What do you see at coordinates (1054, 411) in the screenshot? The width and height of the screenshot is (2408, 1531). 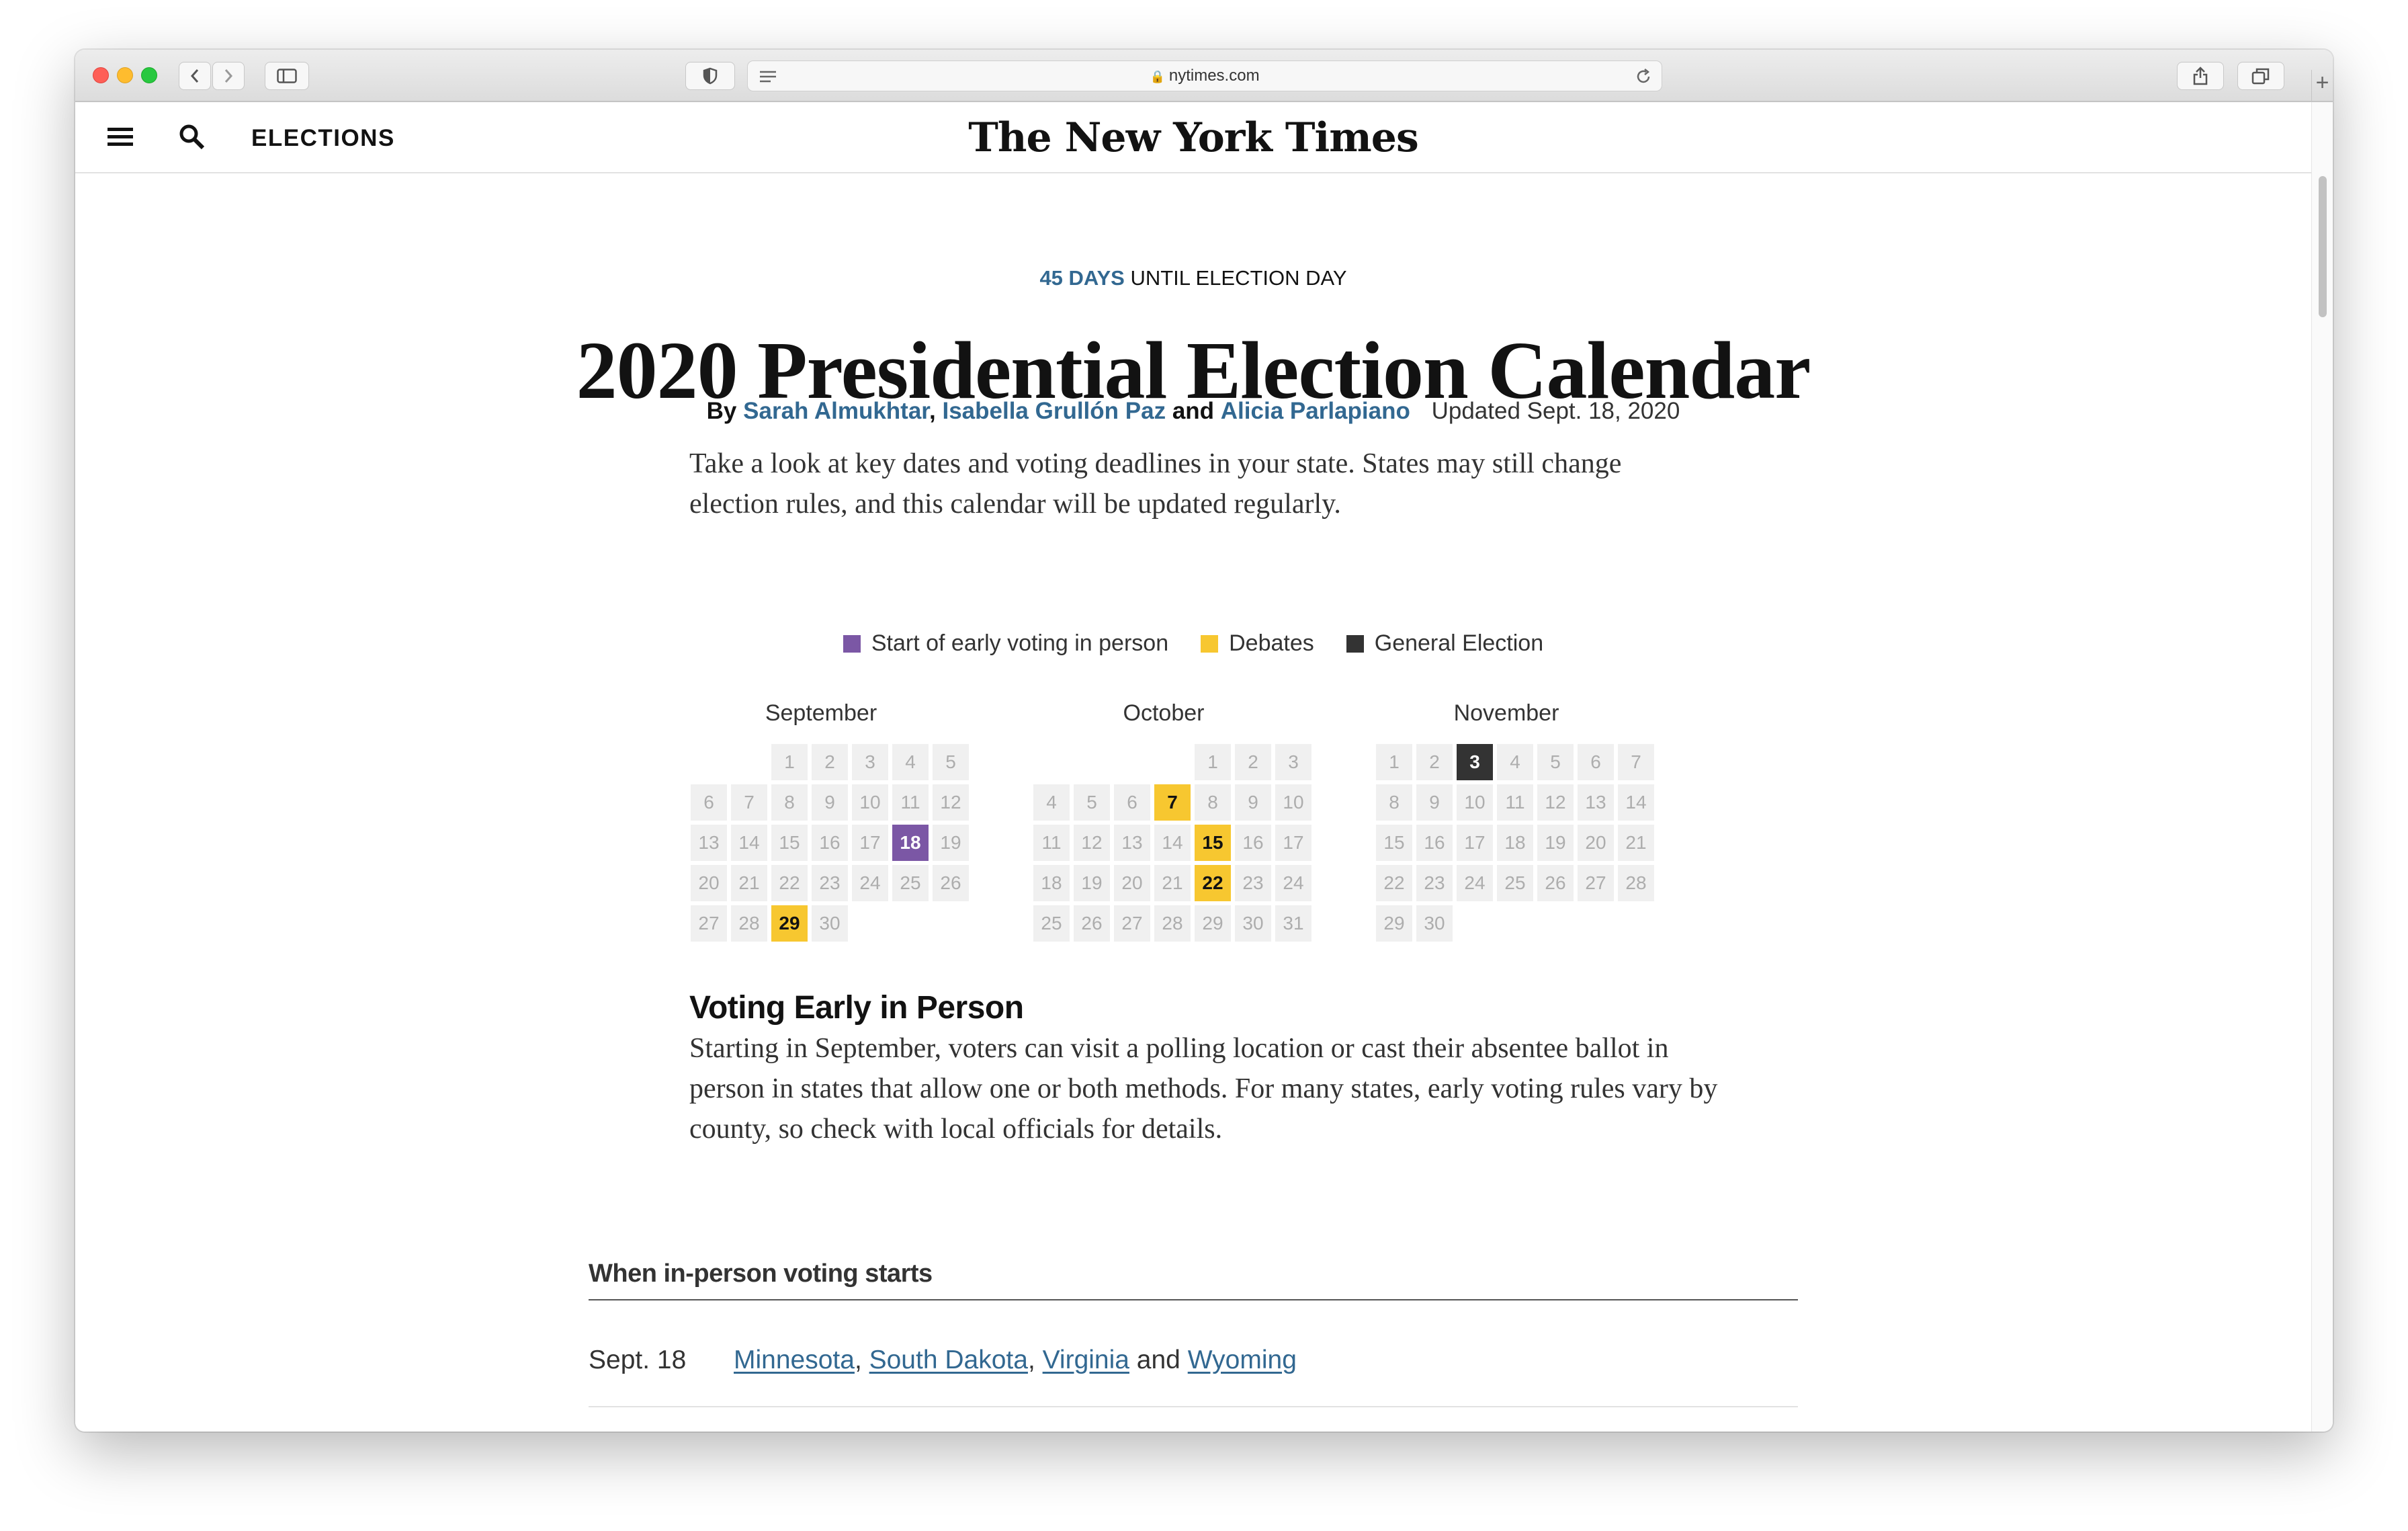 I see `author-link: Isabella Grullón Paz` at bounding box center [1054, 411].